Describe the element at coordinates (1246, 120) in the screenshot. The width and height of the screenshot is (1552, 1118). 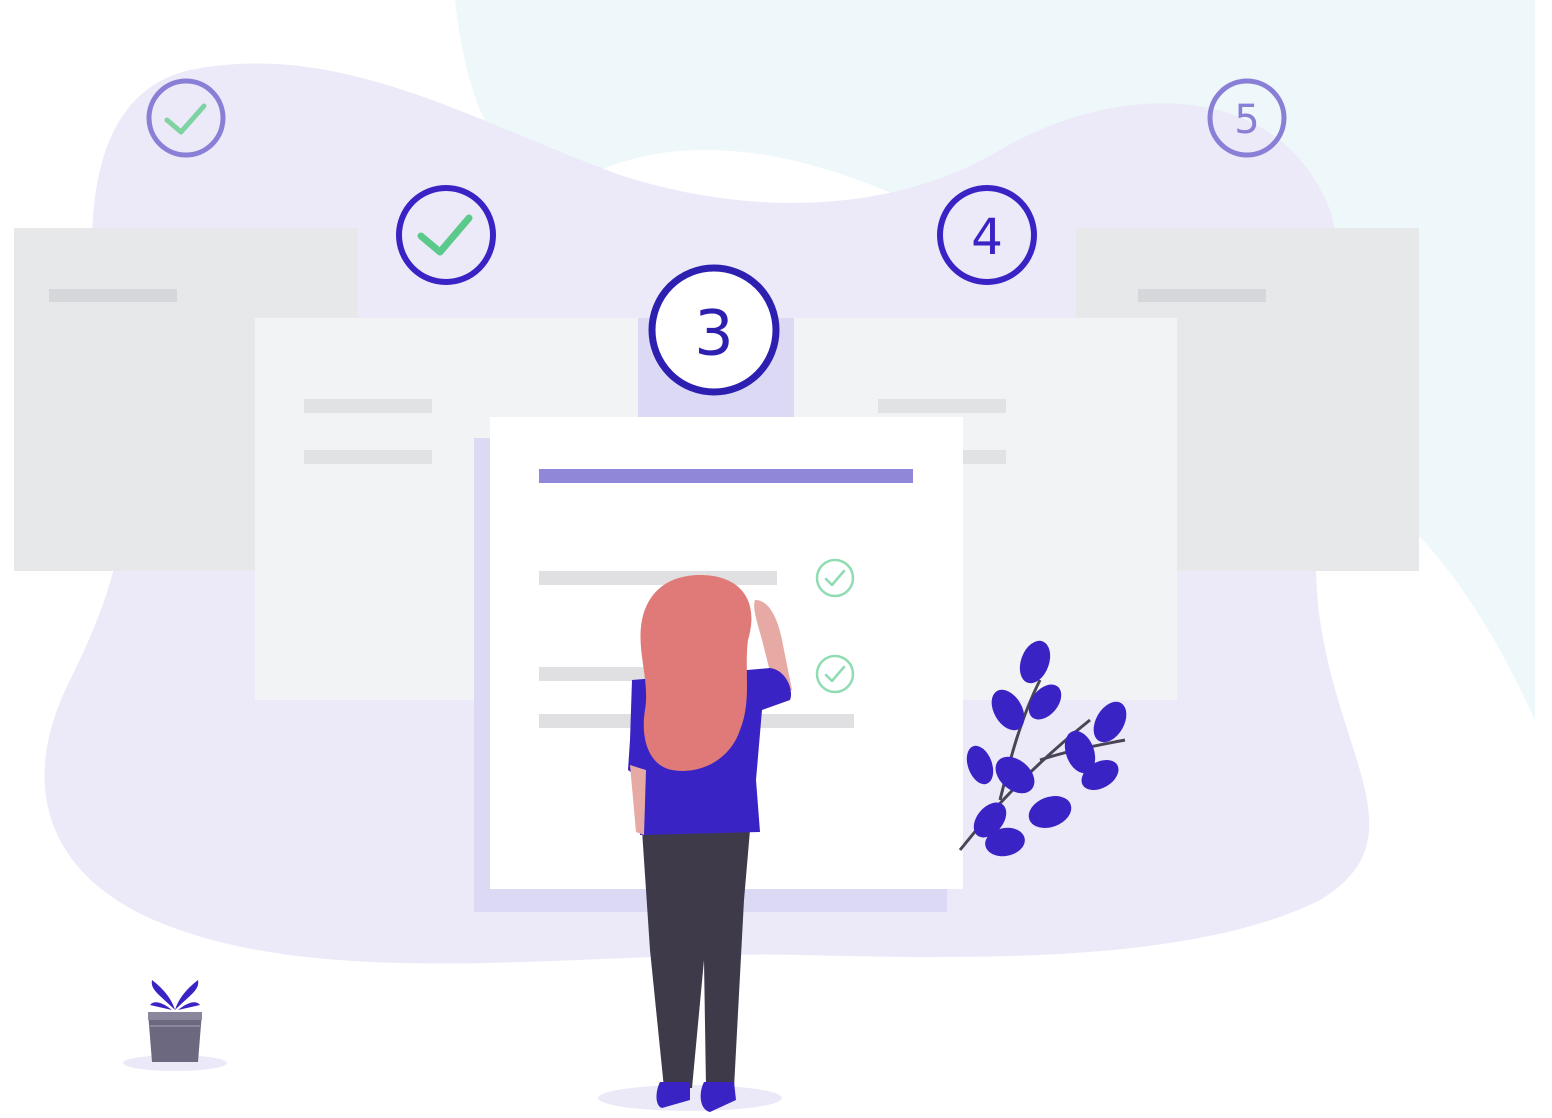
I see `step-5-label: 5` at that location.